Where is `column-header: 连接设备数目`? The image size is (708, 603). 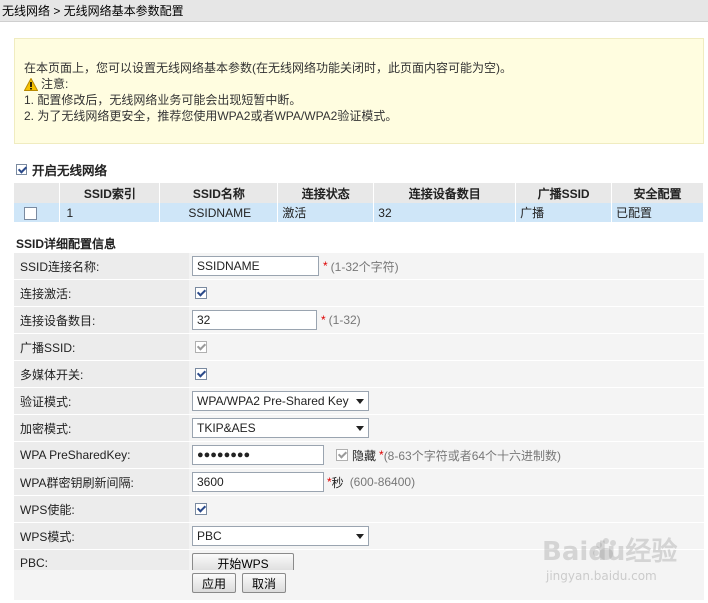
column-header: 连接设备数目 is located at coordinates (445, 193).